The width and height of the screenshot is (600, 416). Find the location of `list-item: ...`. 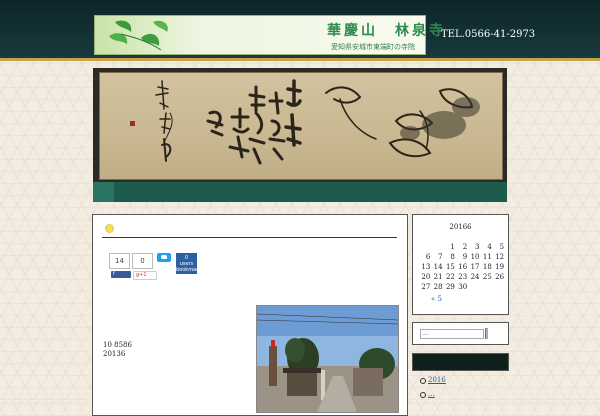

list-item: ... is located at coordinates (463, 397).